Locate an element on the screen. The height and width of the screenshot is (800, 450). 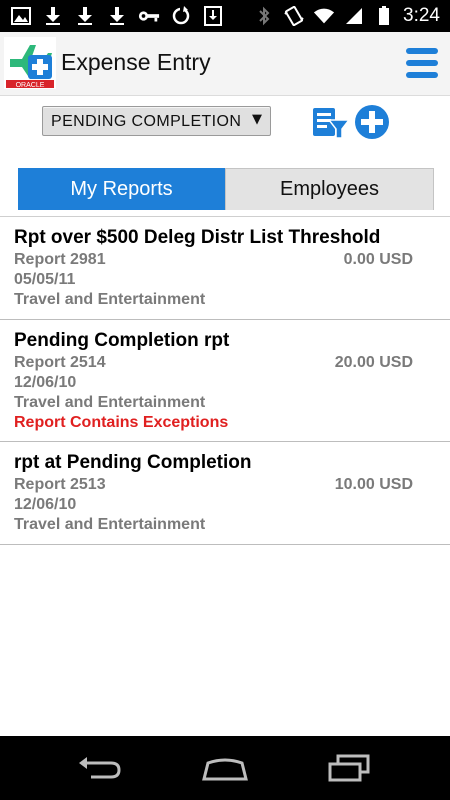
dropdown-arrow-icon: ▼ is located at coordinates (257, 119).